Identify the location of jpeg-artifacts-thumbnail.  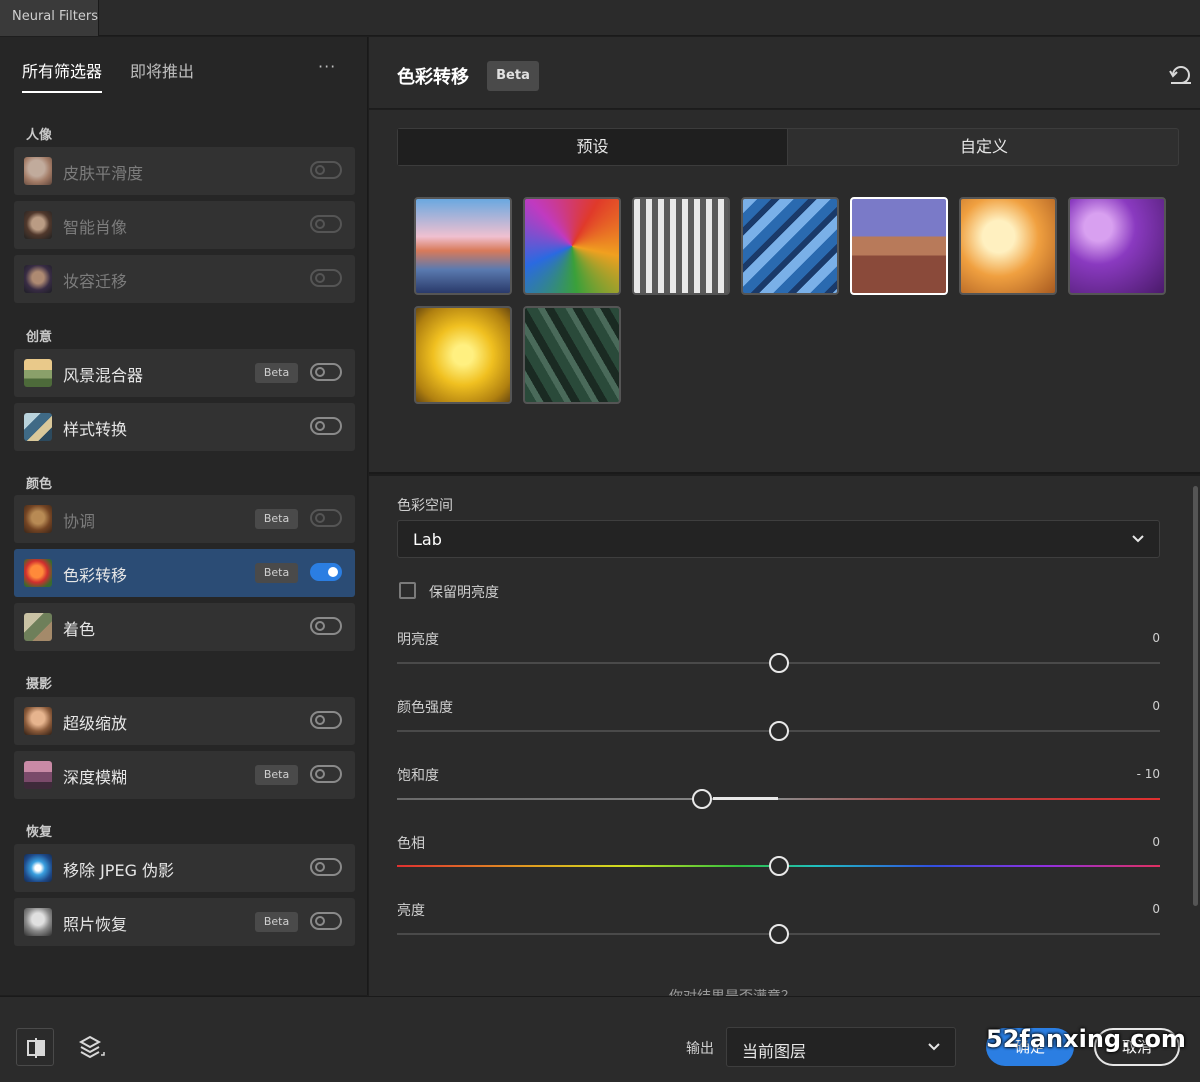
(38, 868).